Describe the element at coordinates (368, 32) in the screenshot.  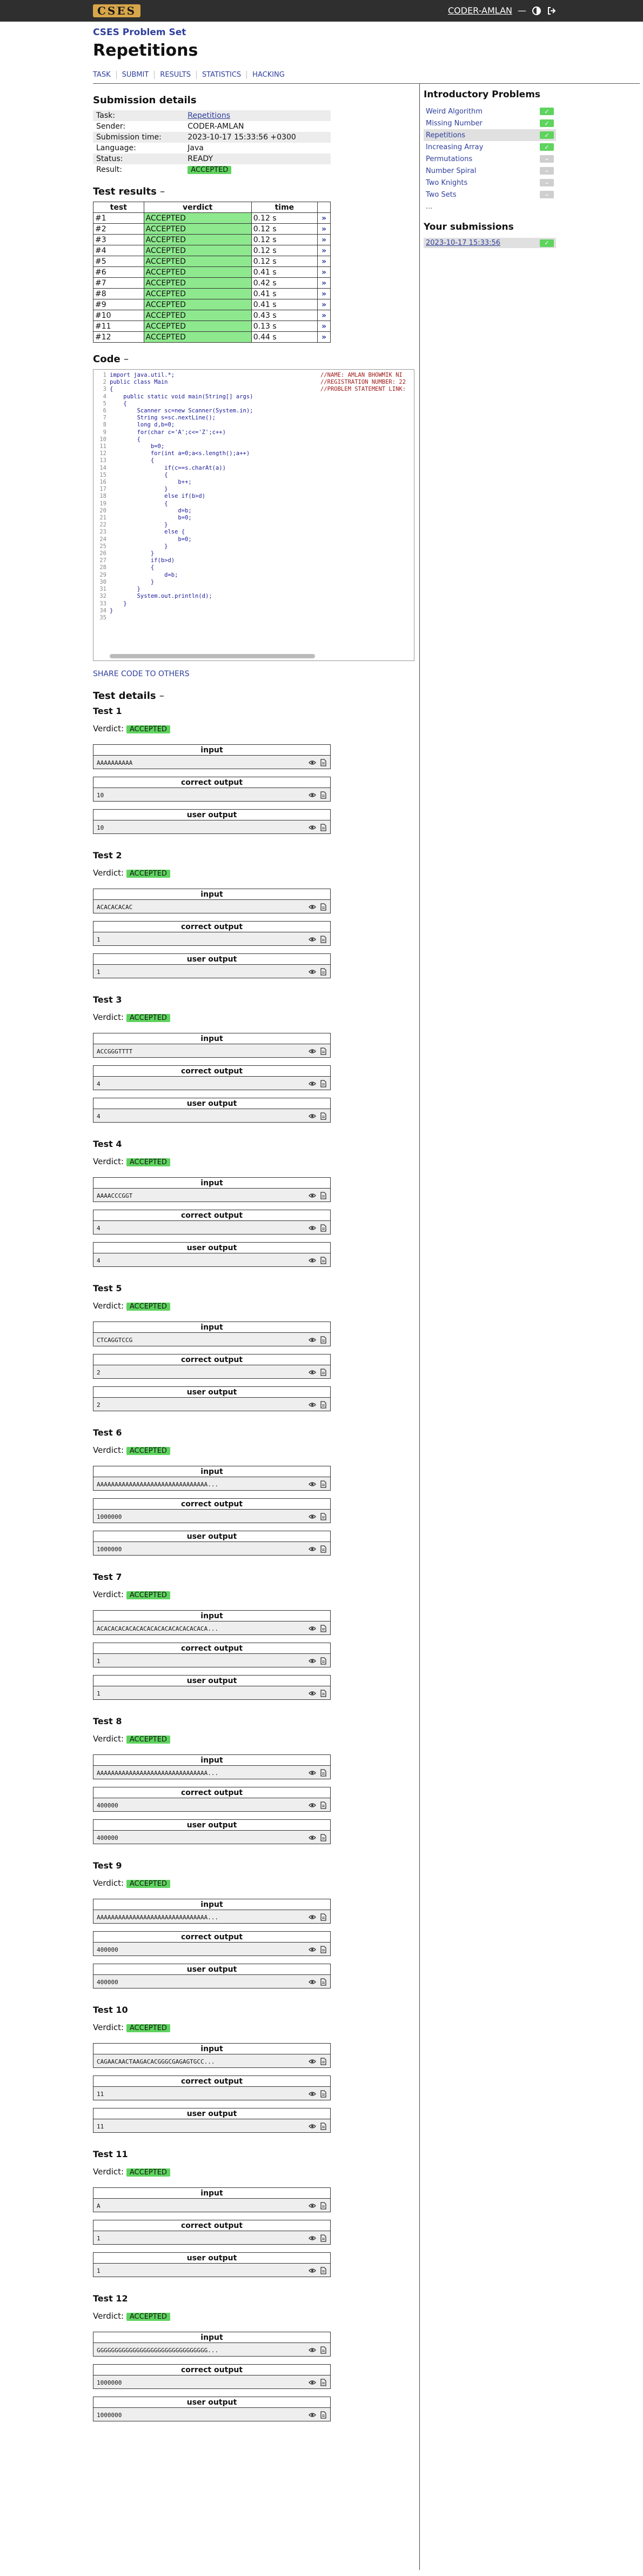
I see `problem-set-title: CSES Problem Set` at that location.